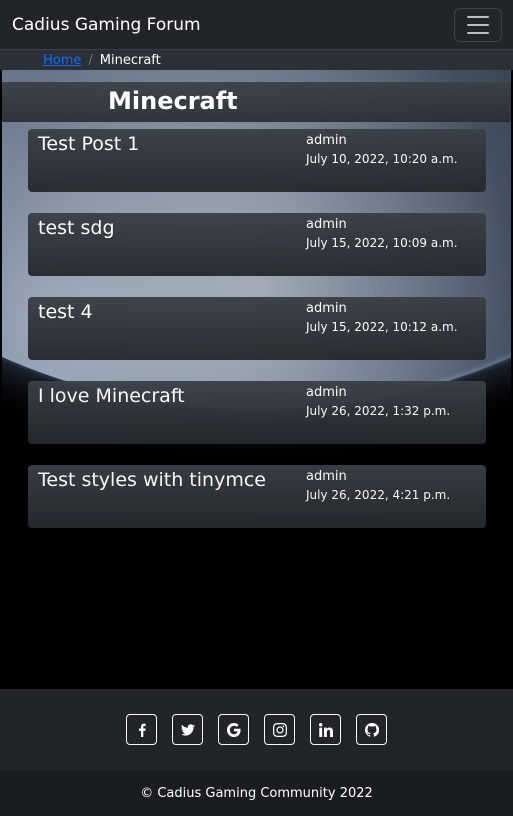 This screenshot has height=816, width=513. Describe the element at coordinates (65, 312) in the screenshot. I see `post-title: test 4` at that location.